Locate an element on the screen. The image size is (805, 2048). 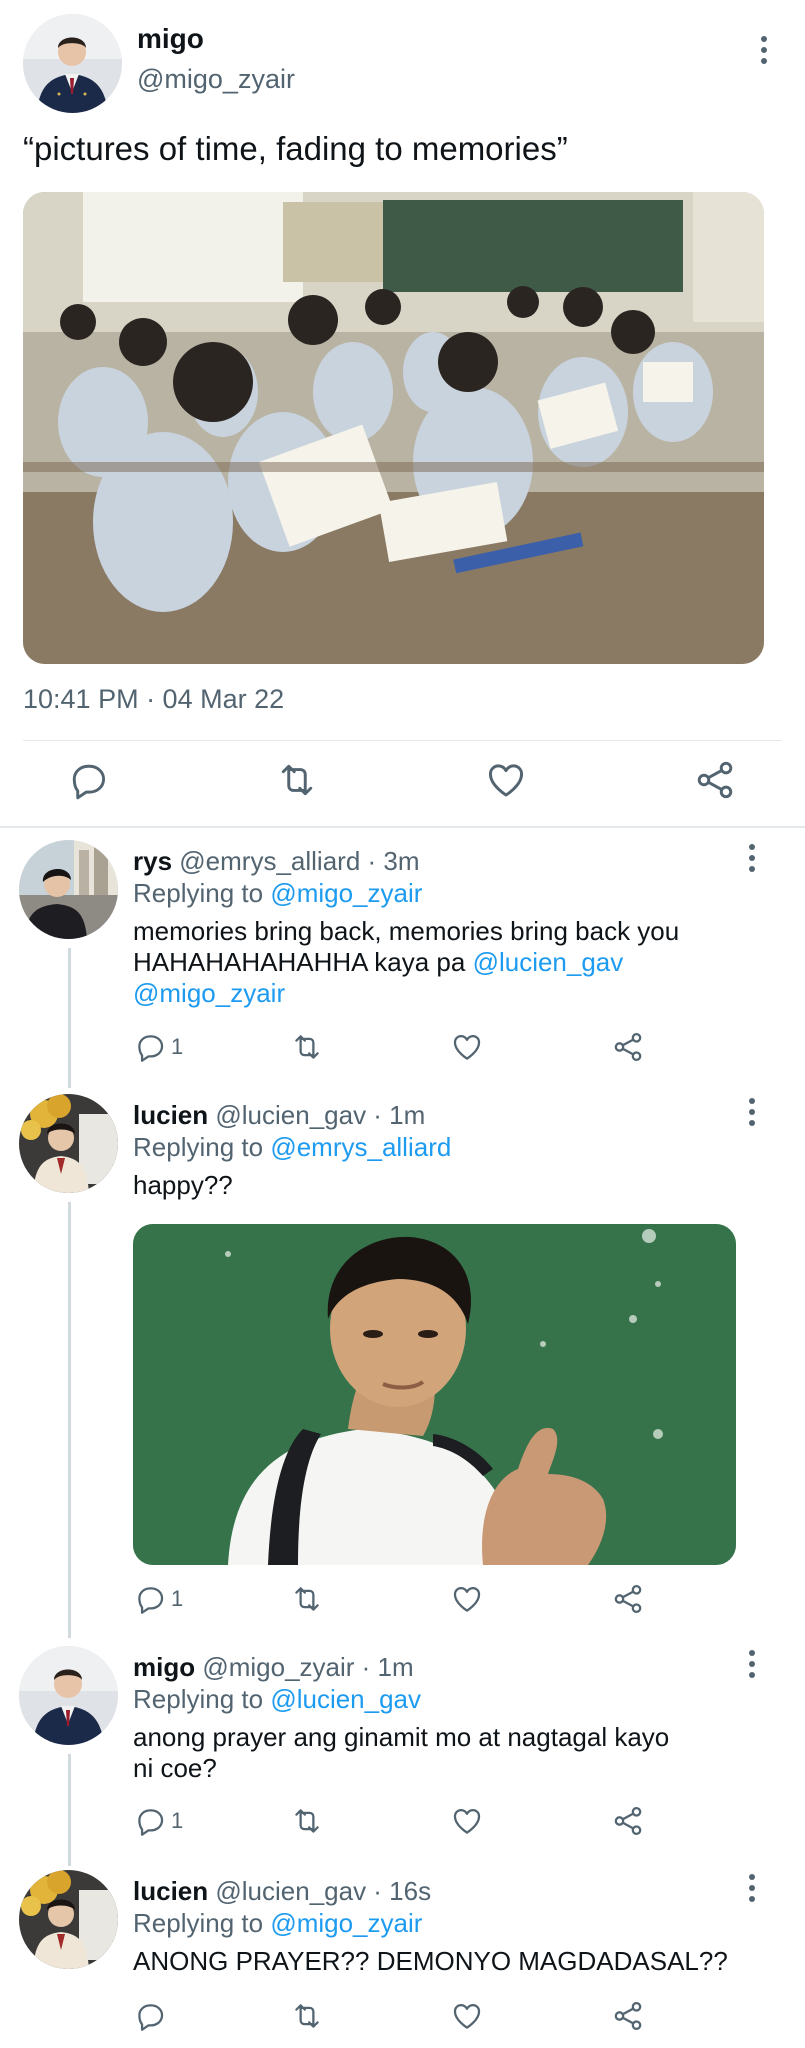
reply-header: migo @migo_zyair · 1m is located at coordinates (273, 1667).